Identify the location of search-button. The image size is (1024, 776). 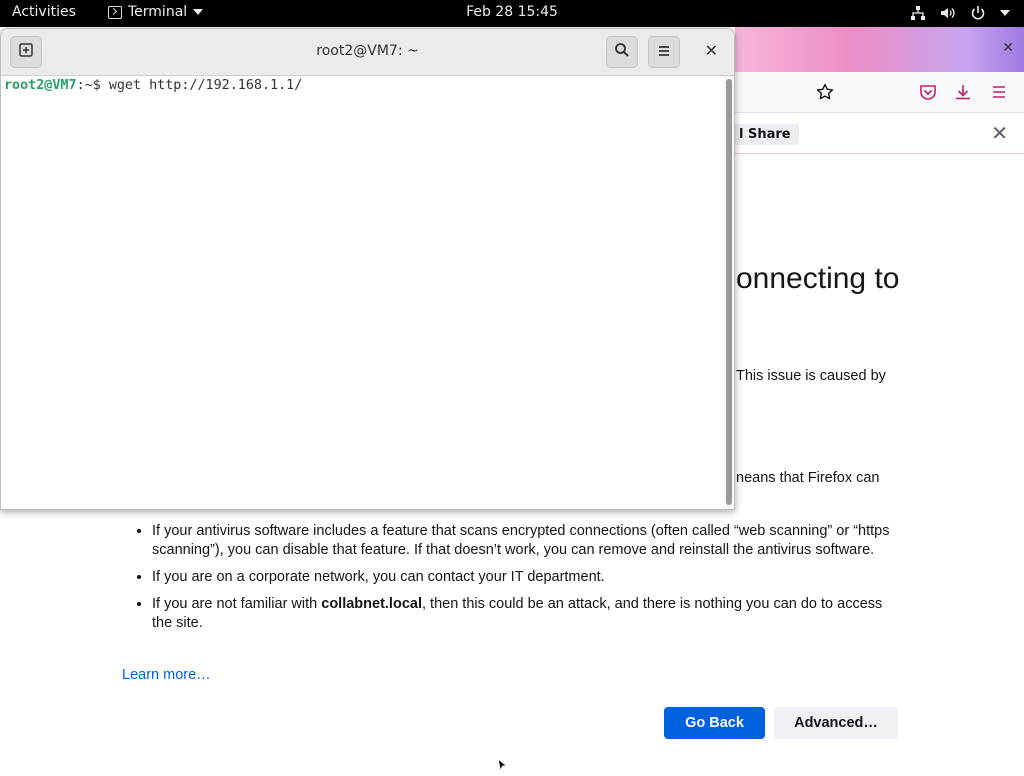
(622, 52).